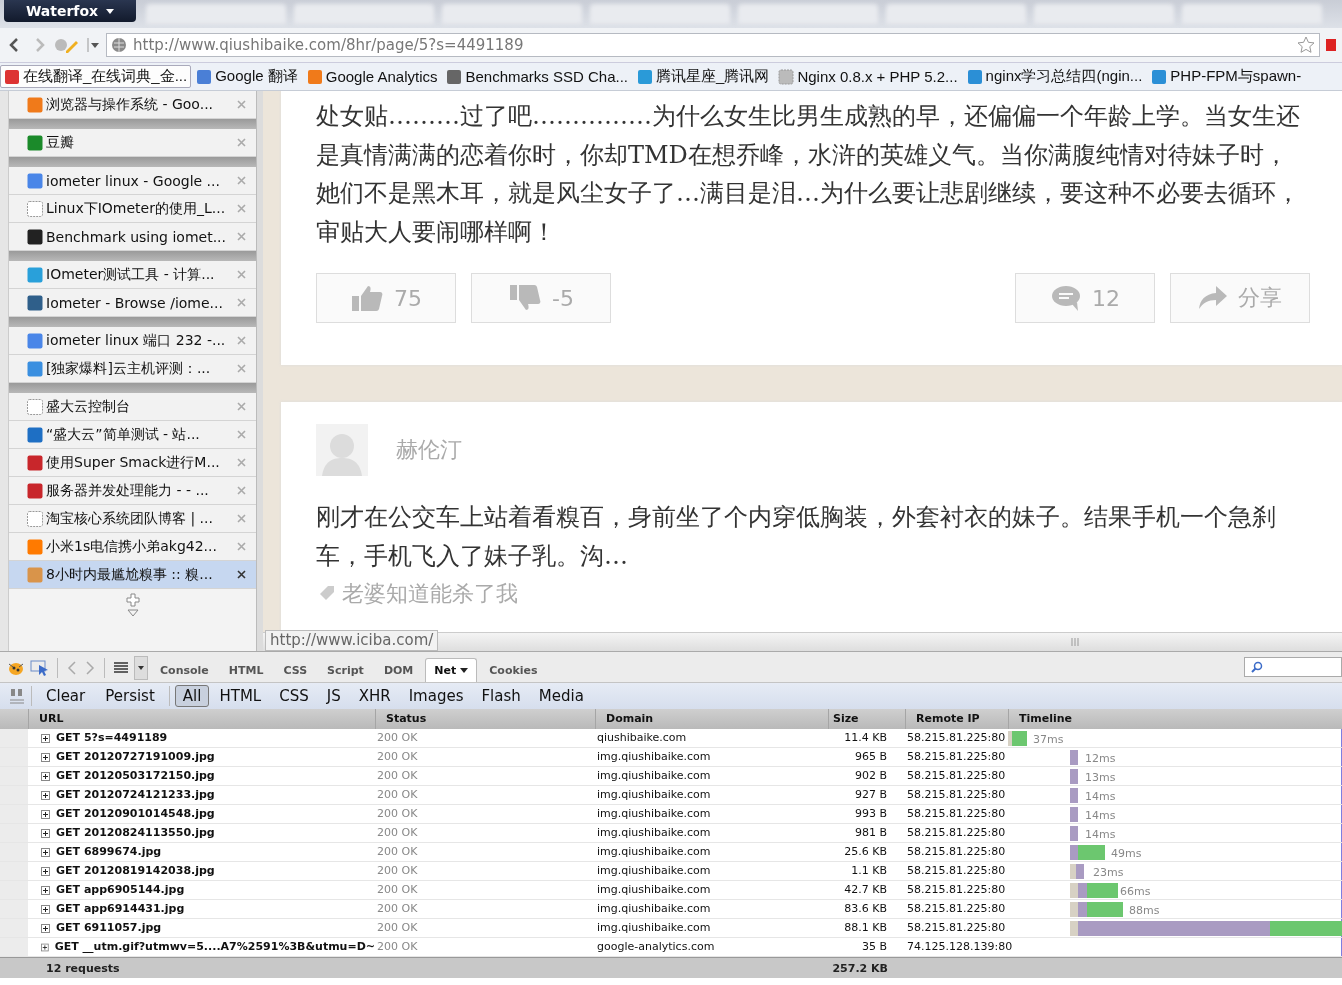 This screenshot has width=1342, height=985. I want to click on request-url: GET 20120727191009.jpg, so click(135, 757).